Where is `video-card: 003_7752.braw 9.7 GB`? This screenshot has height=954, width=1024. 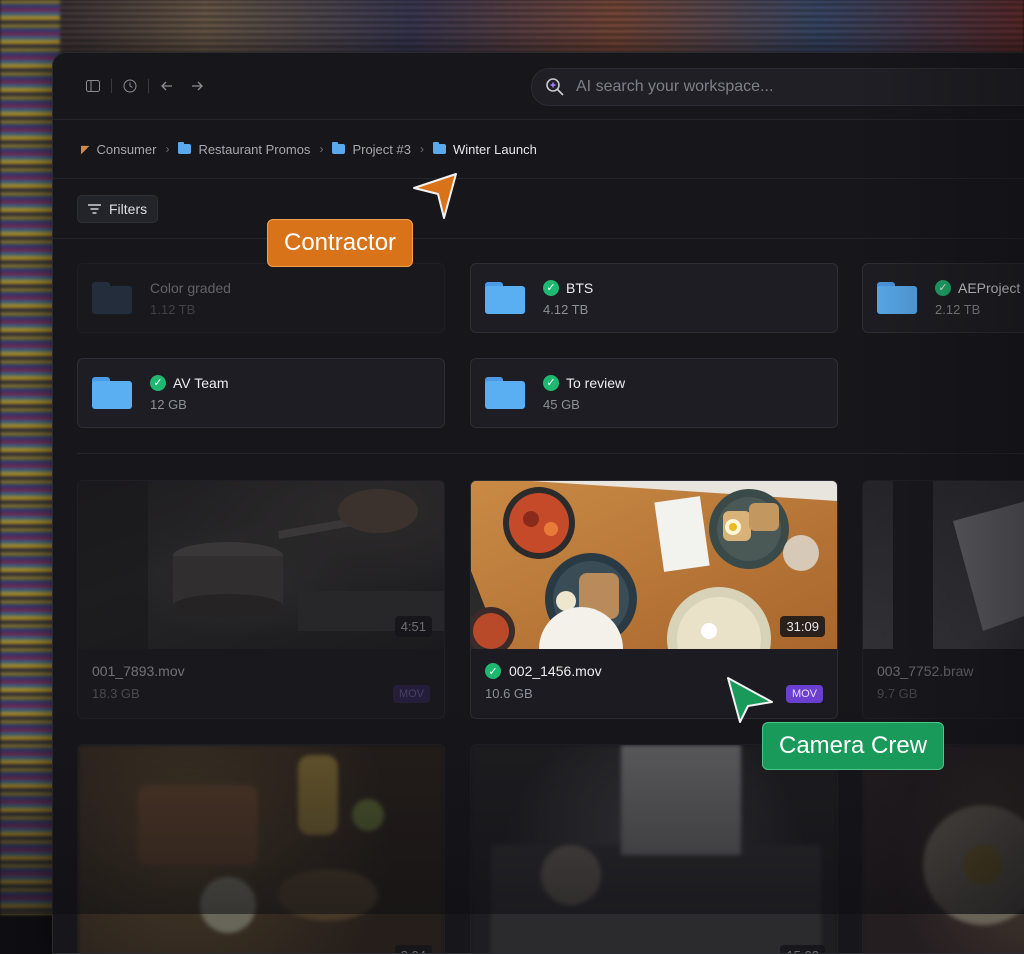
video-card: 003_7752.braw 9.7 GB is located at coordinates (943, 599).